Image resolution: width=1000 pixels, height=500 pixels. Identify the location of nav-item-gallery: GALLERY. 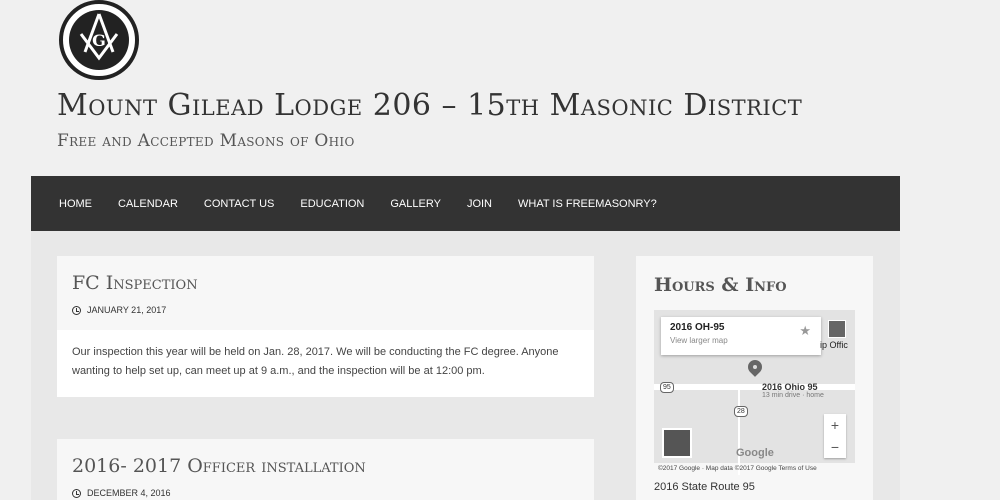
(415, 204).